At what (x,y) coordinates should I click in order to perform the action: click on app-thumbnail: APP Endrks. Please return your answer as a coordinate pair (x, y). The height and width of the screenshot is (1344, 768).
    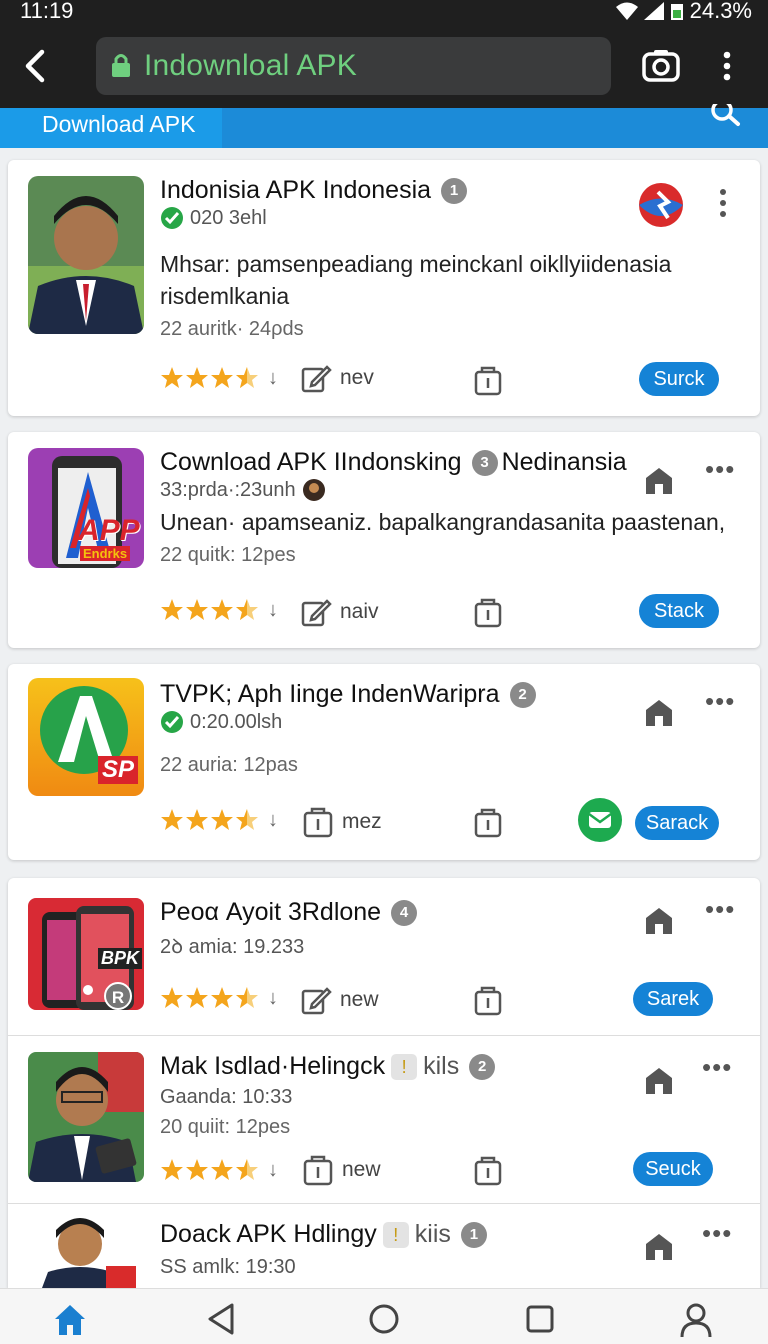
    Looking at the image, I should click on (86, 508).